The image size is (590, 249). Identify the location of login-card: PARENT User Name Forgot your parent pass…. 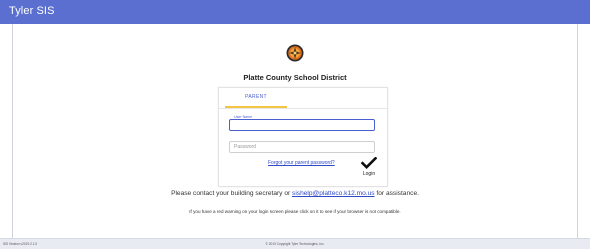
(303, 137).